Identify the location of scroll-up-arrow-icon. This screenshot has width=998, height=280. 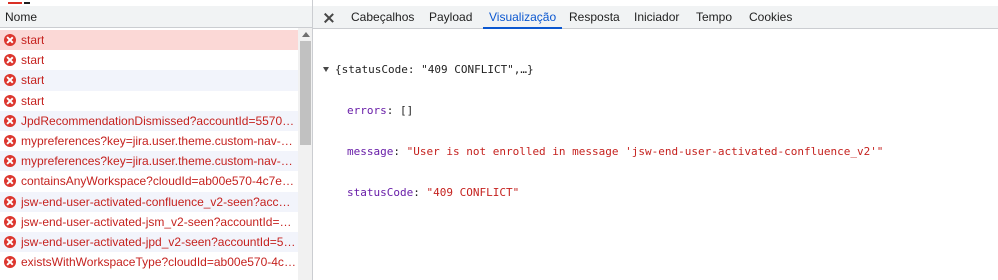
(306, 34).